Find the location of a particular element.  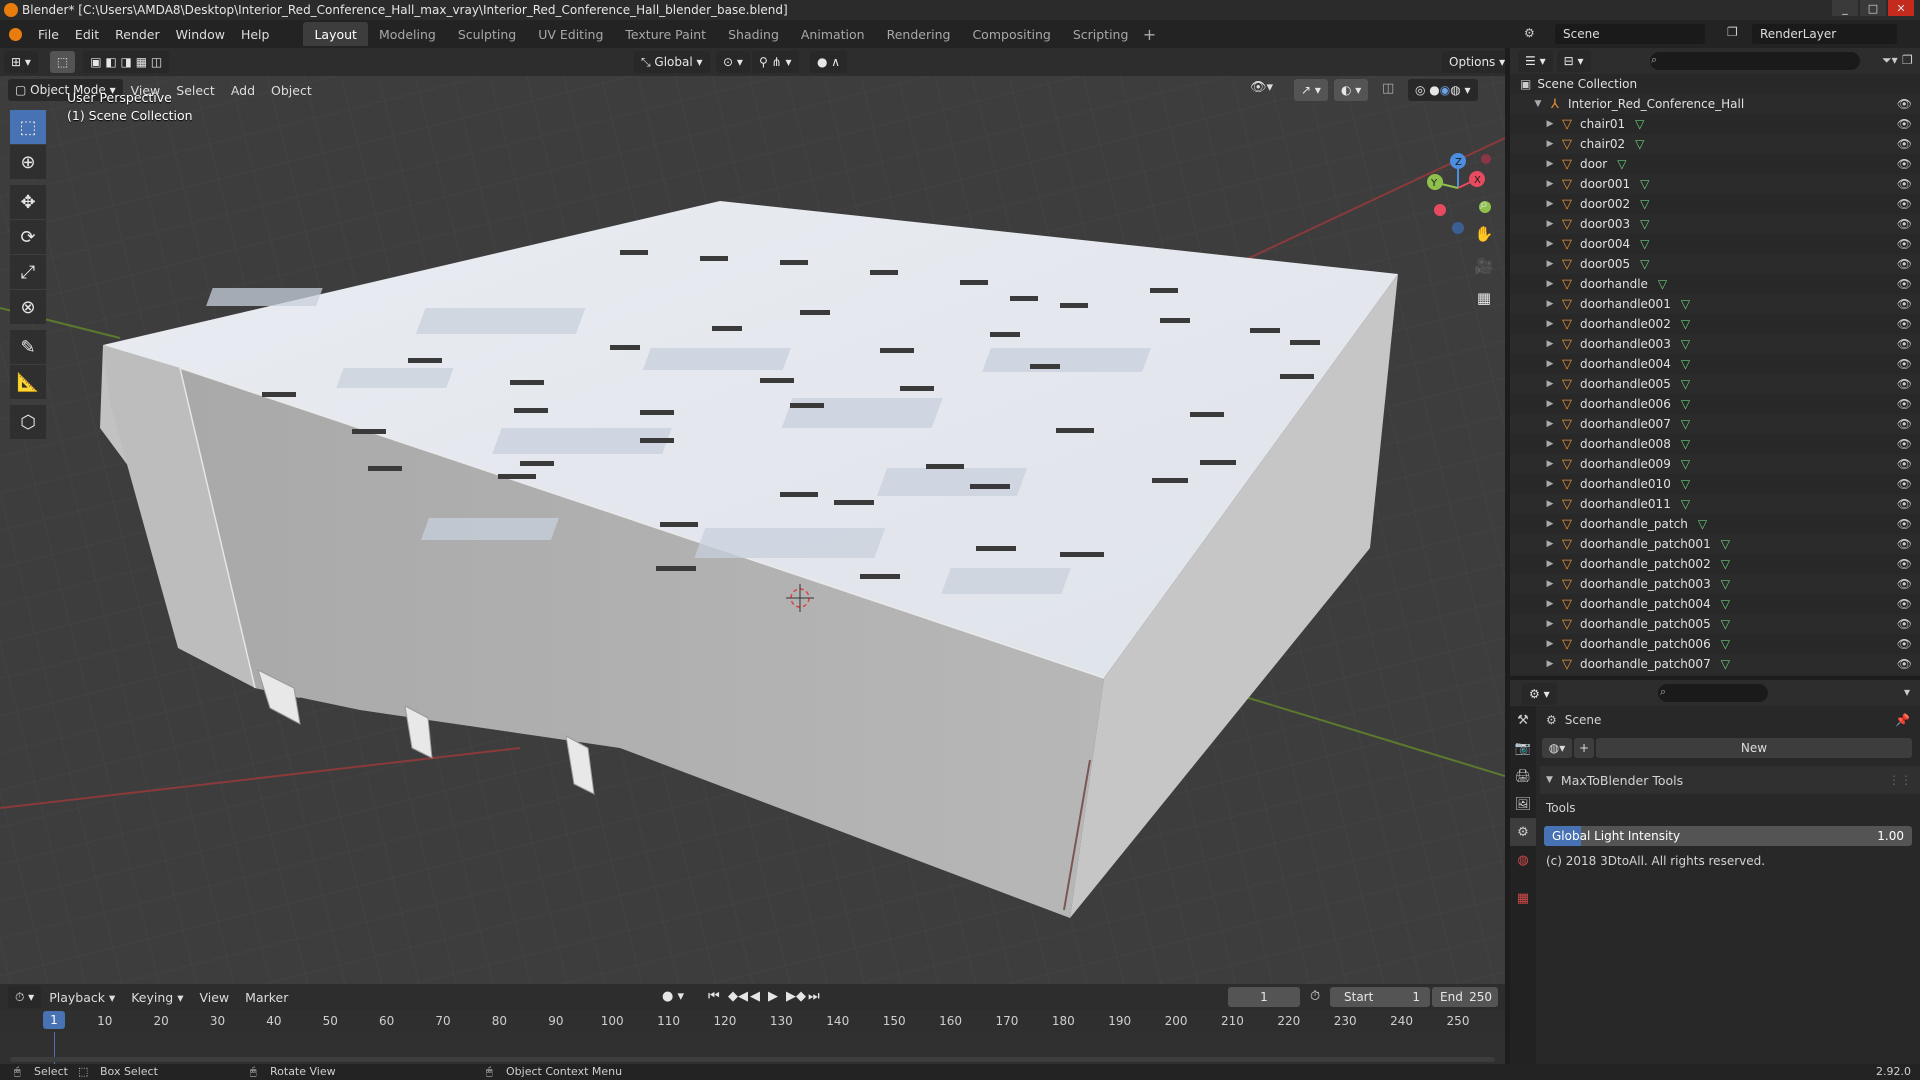

menu-add: Add is located at coordinates (243, 90).